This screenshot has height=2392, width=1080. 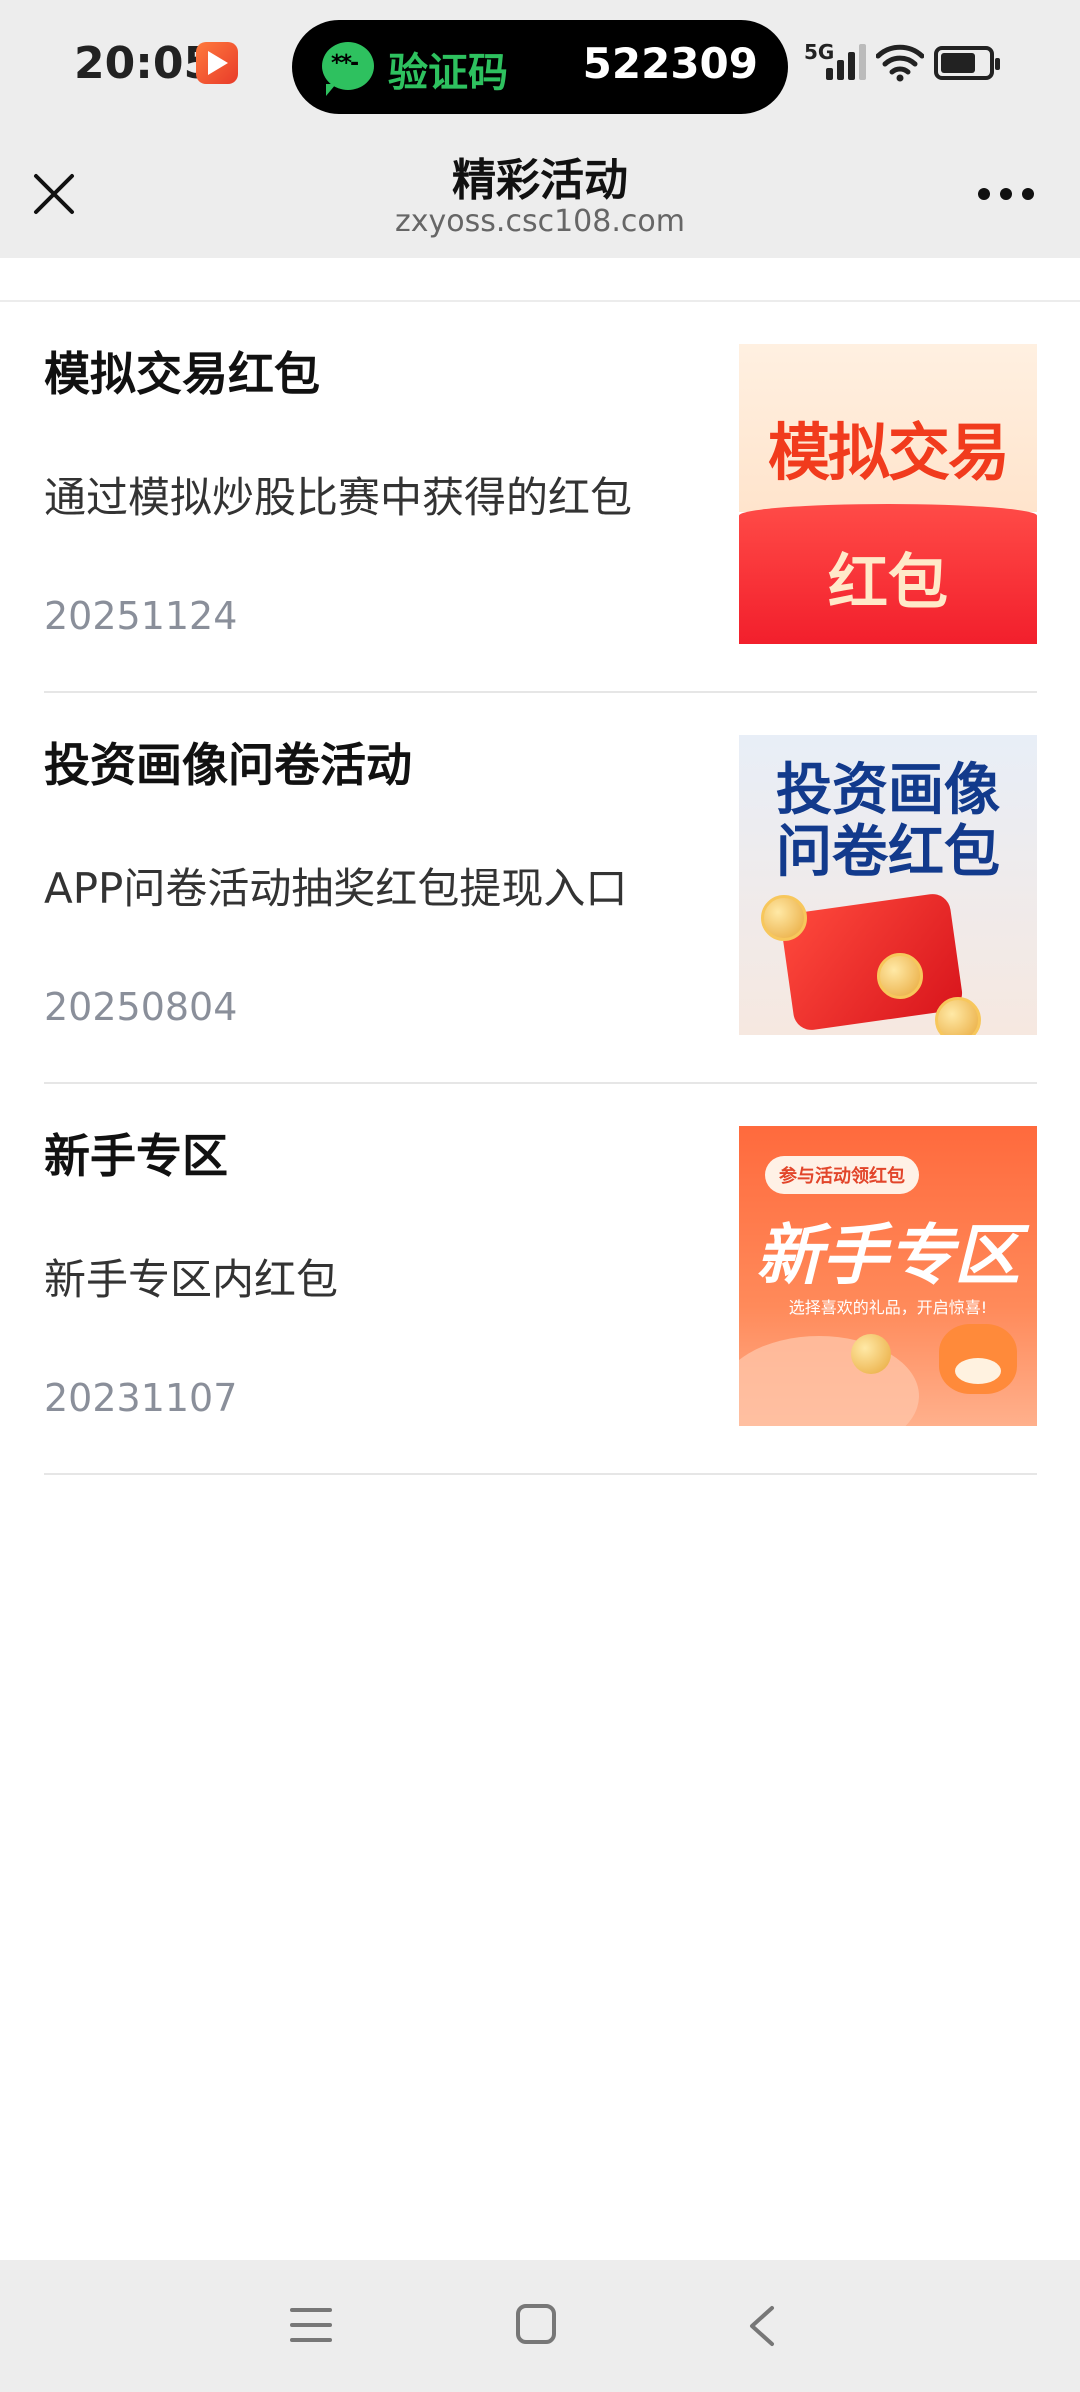 What do you see at coordinates (141, 1007) in the screenshot?
I see `item-date: 20250804` at bounding box center [141, 1007].